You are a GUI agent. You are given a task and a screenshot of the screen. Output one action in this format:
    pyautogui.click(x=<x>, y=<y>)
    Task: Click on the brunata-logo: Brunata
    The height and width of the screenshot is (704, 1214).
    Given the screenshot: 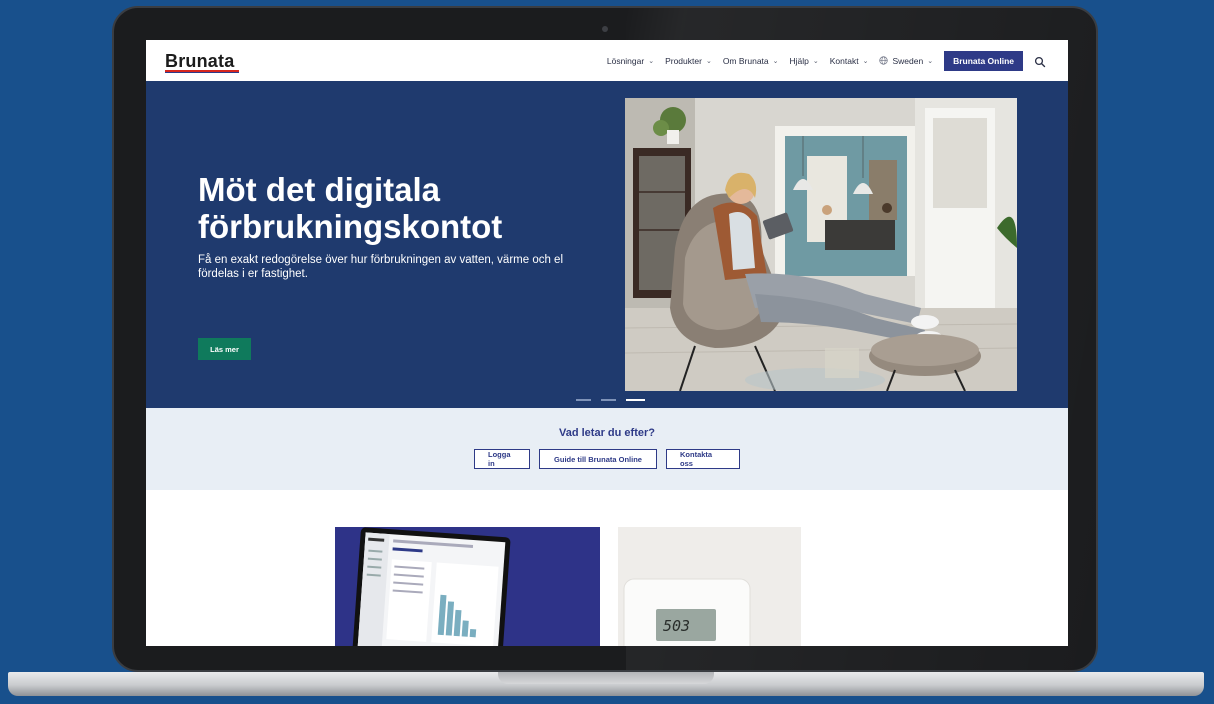 What is the action you would take?
    pyautogui.click(x=199, y=61)
    